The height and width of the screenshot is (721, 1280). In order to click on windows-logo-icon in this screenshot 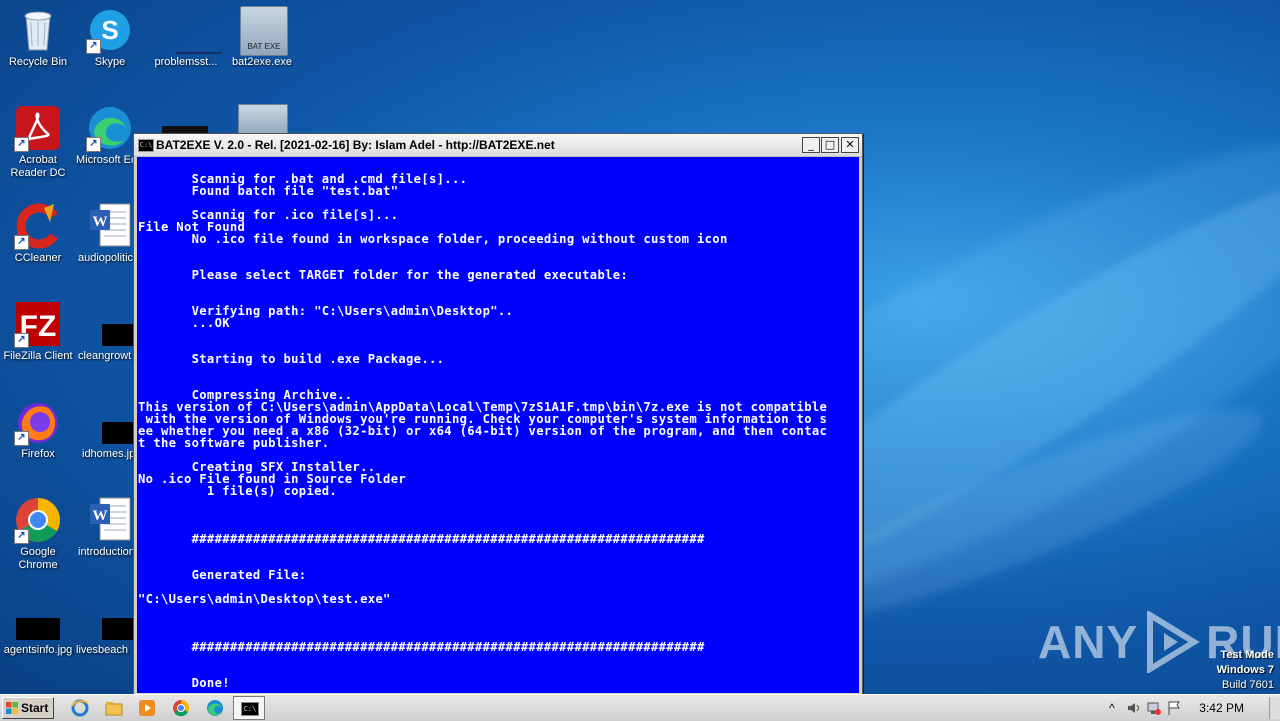, I will do `click(12, 708)`.